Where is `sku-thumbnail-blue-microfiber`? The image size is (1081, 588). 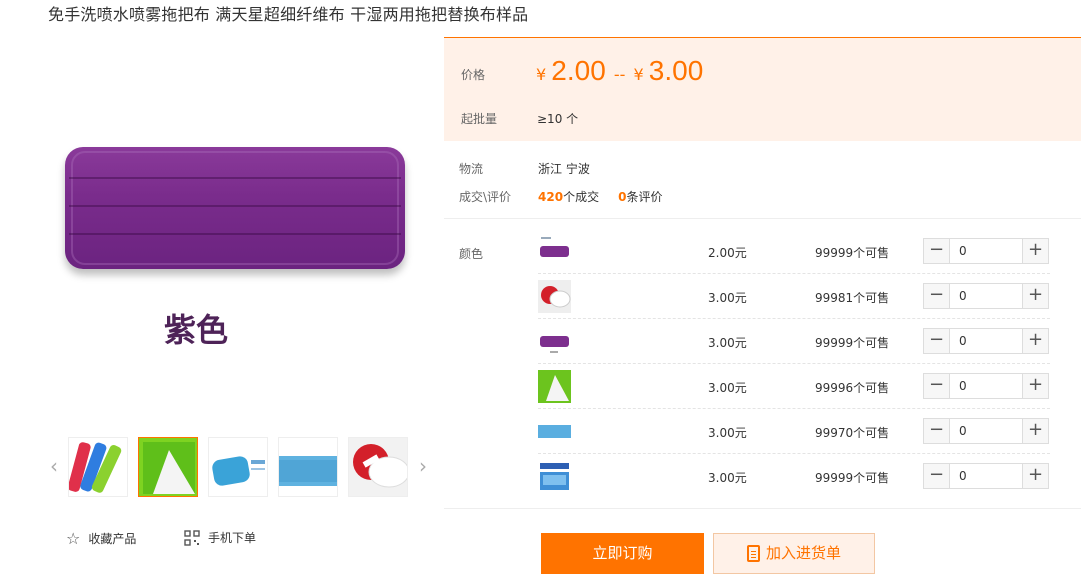
sku-thumbnail-blue-microfiber is located at coordinates (554, 431).